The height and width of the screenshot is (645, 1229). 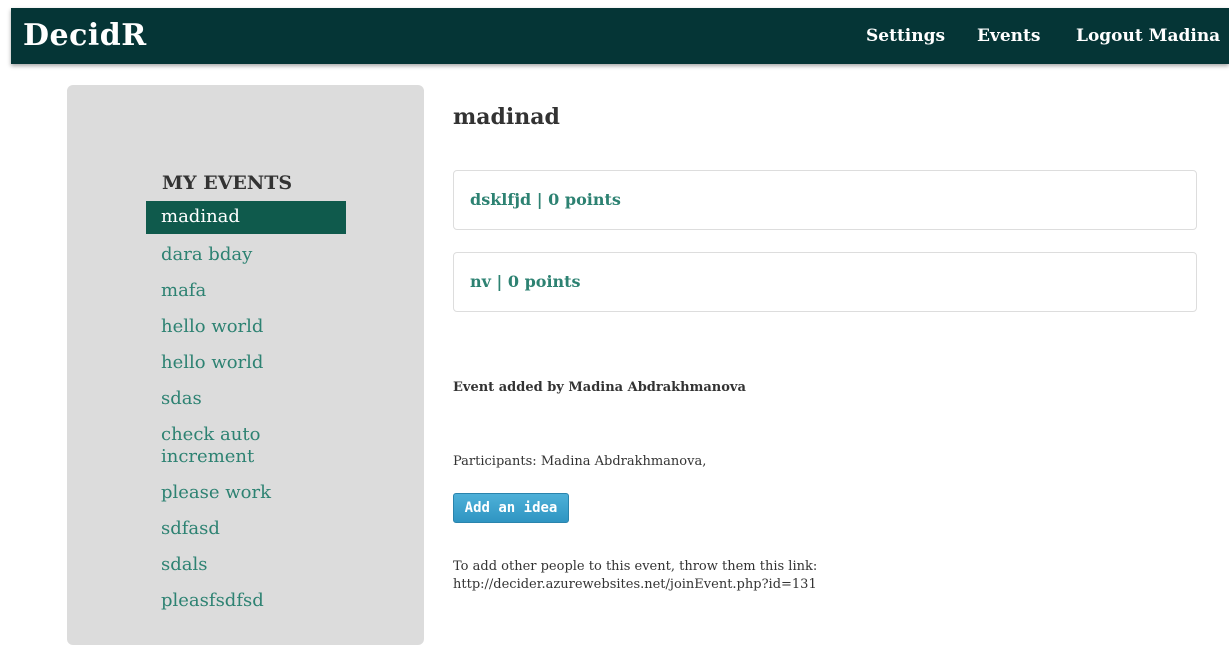 What do you see at coordinates (246, 255) in the screenshot?
I see `sidebar-item-dara-bday: dara bday` at bounding box center [246, 255].